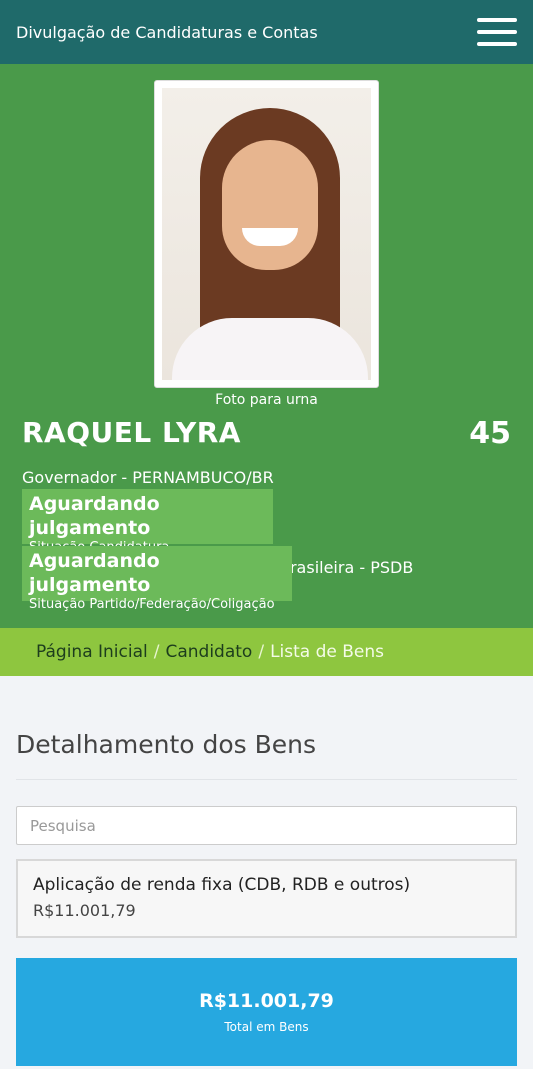 Image resolution: width=533 pixels, height=1069 pixels. What do you see at coordinates (266, 825) in the screenshot?
I see `search-input` at bounding box center [266, 825].